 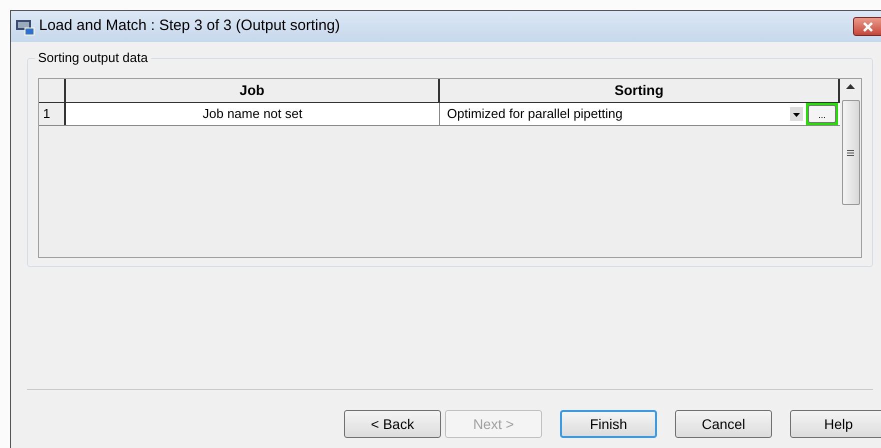 I want to click on dialog-button: Help, so click(x=835, y=424).